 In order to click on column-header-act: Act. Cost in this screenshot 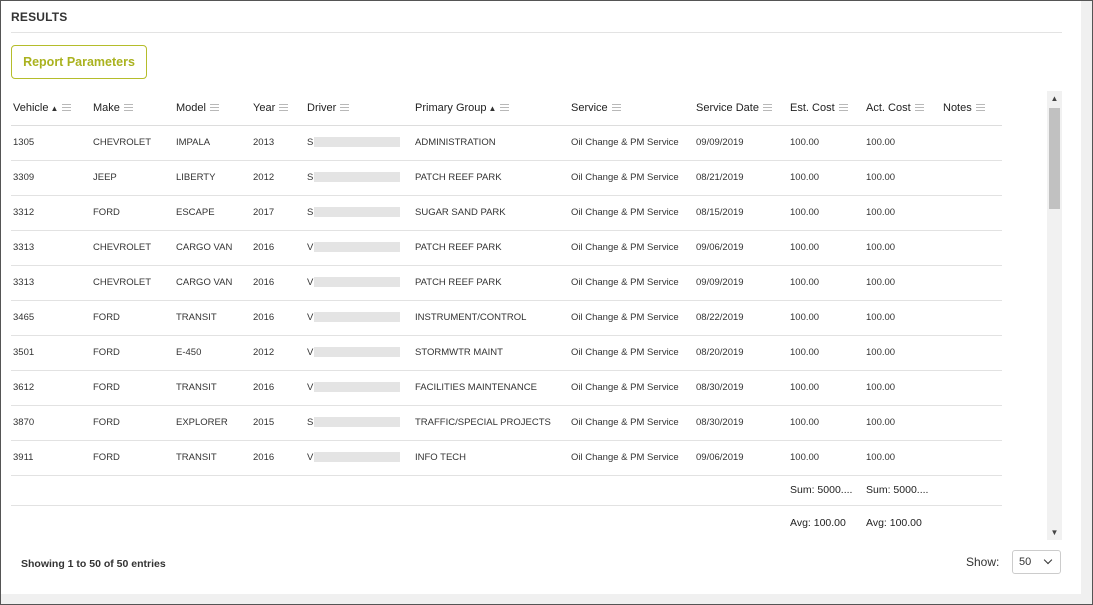, I will do `click(902, 108)`.